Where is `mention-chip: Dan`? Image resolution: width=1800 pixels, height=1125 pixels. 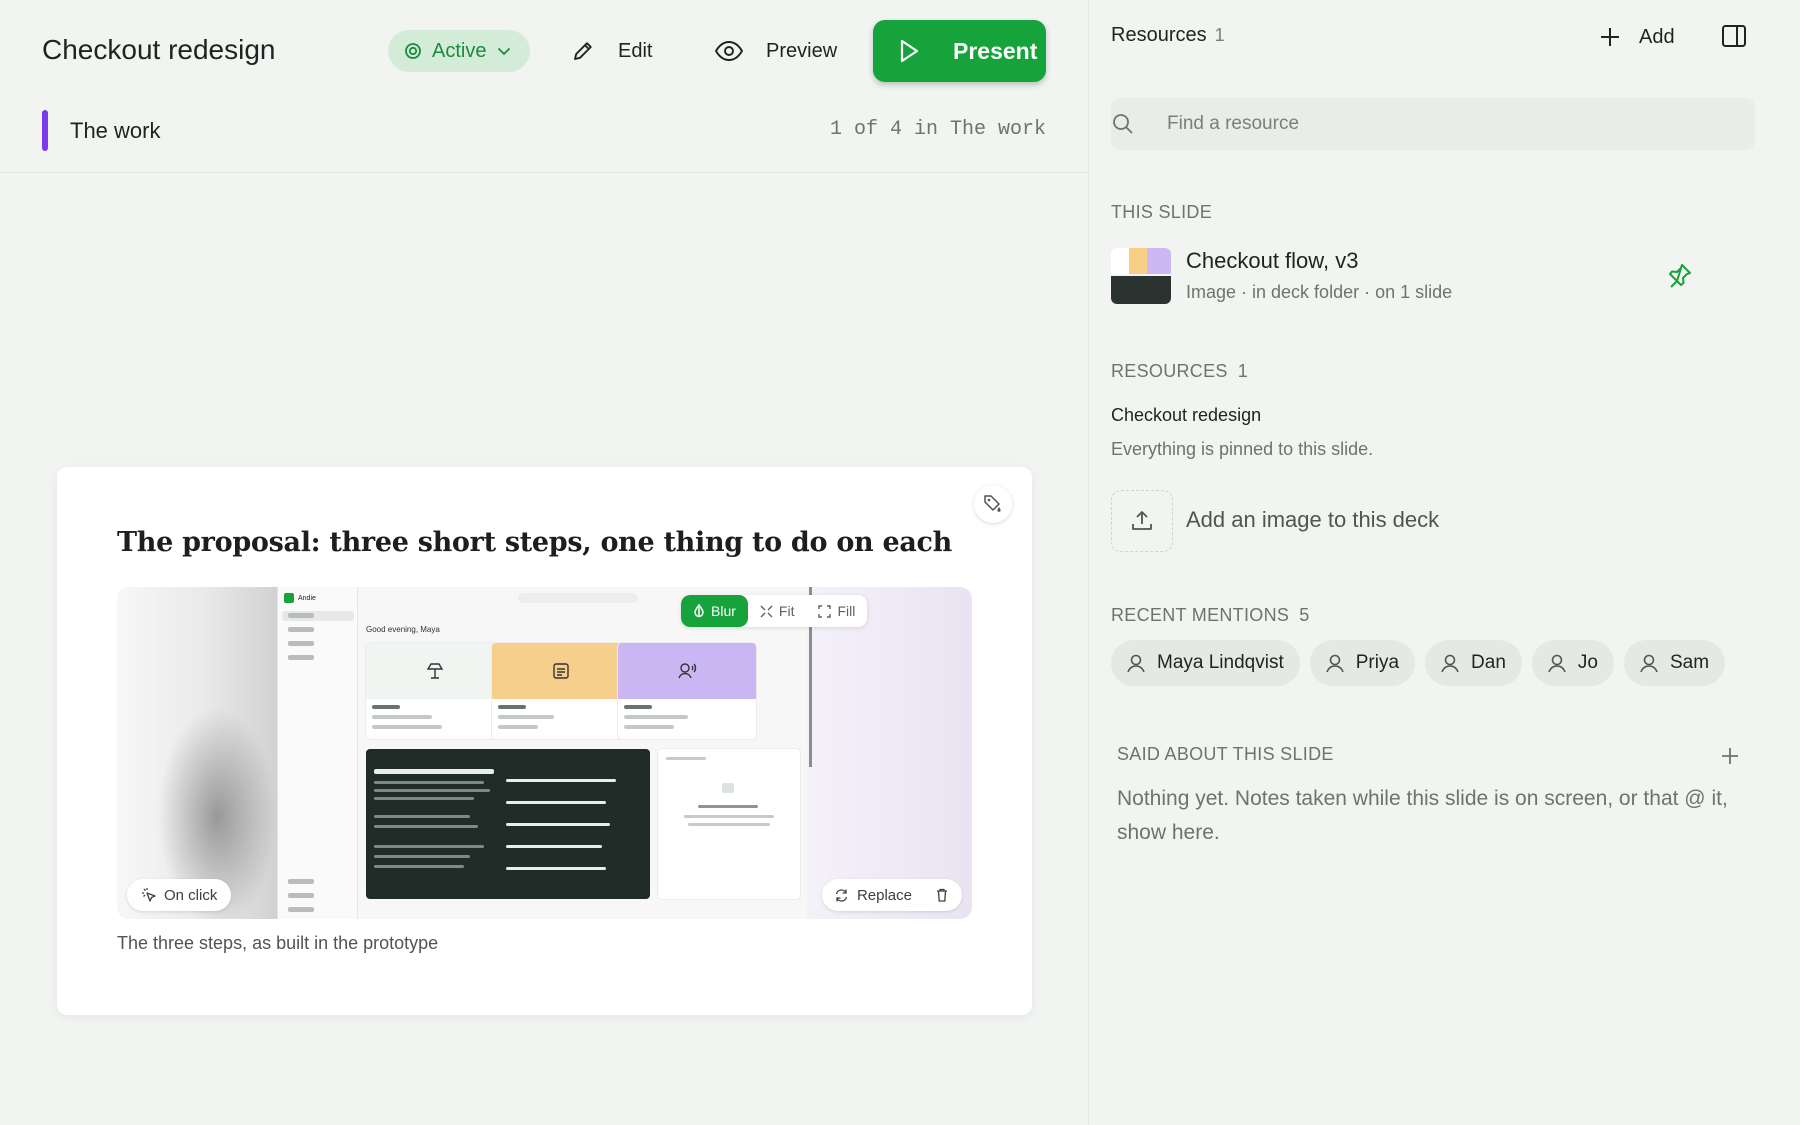
mention-chip: Dan is located at coordinates (1473, 663).